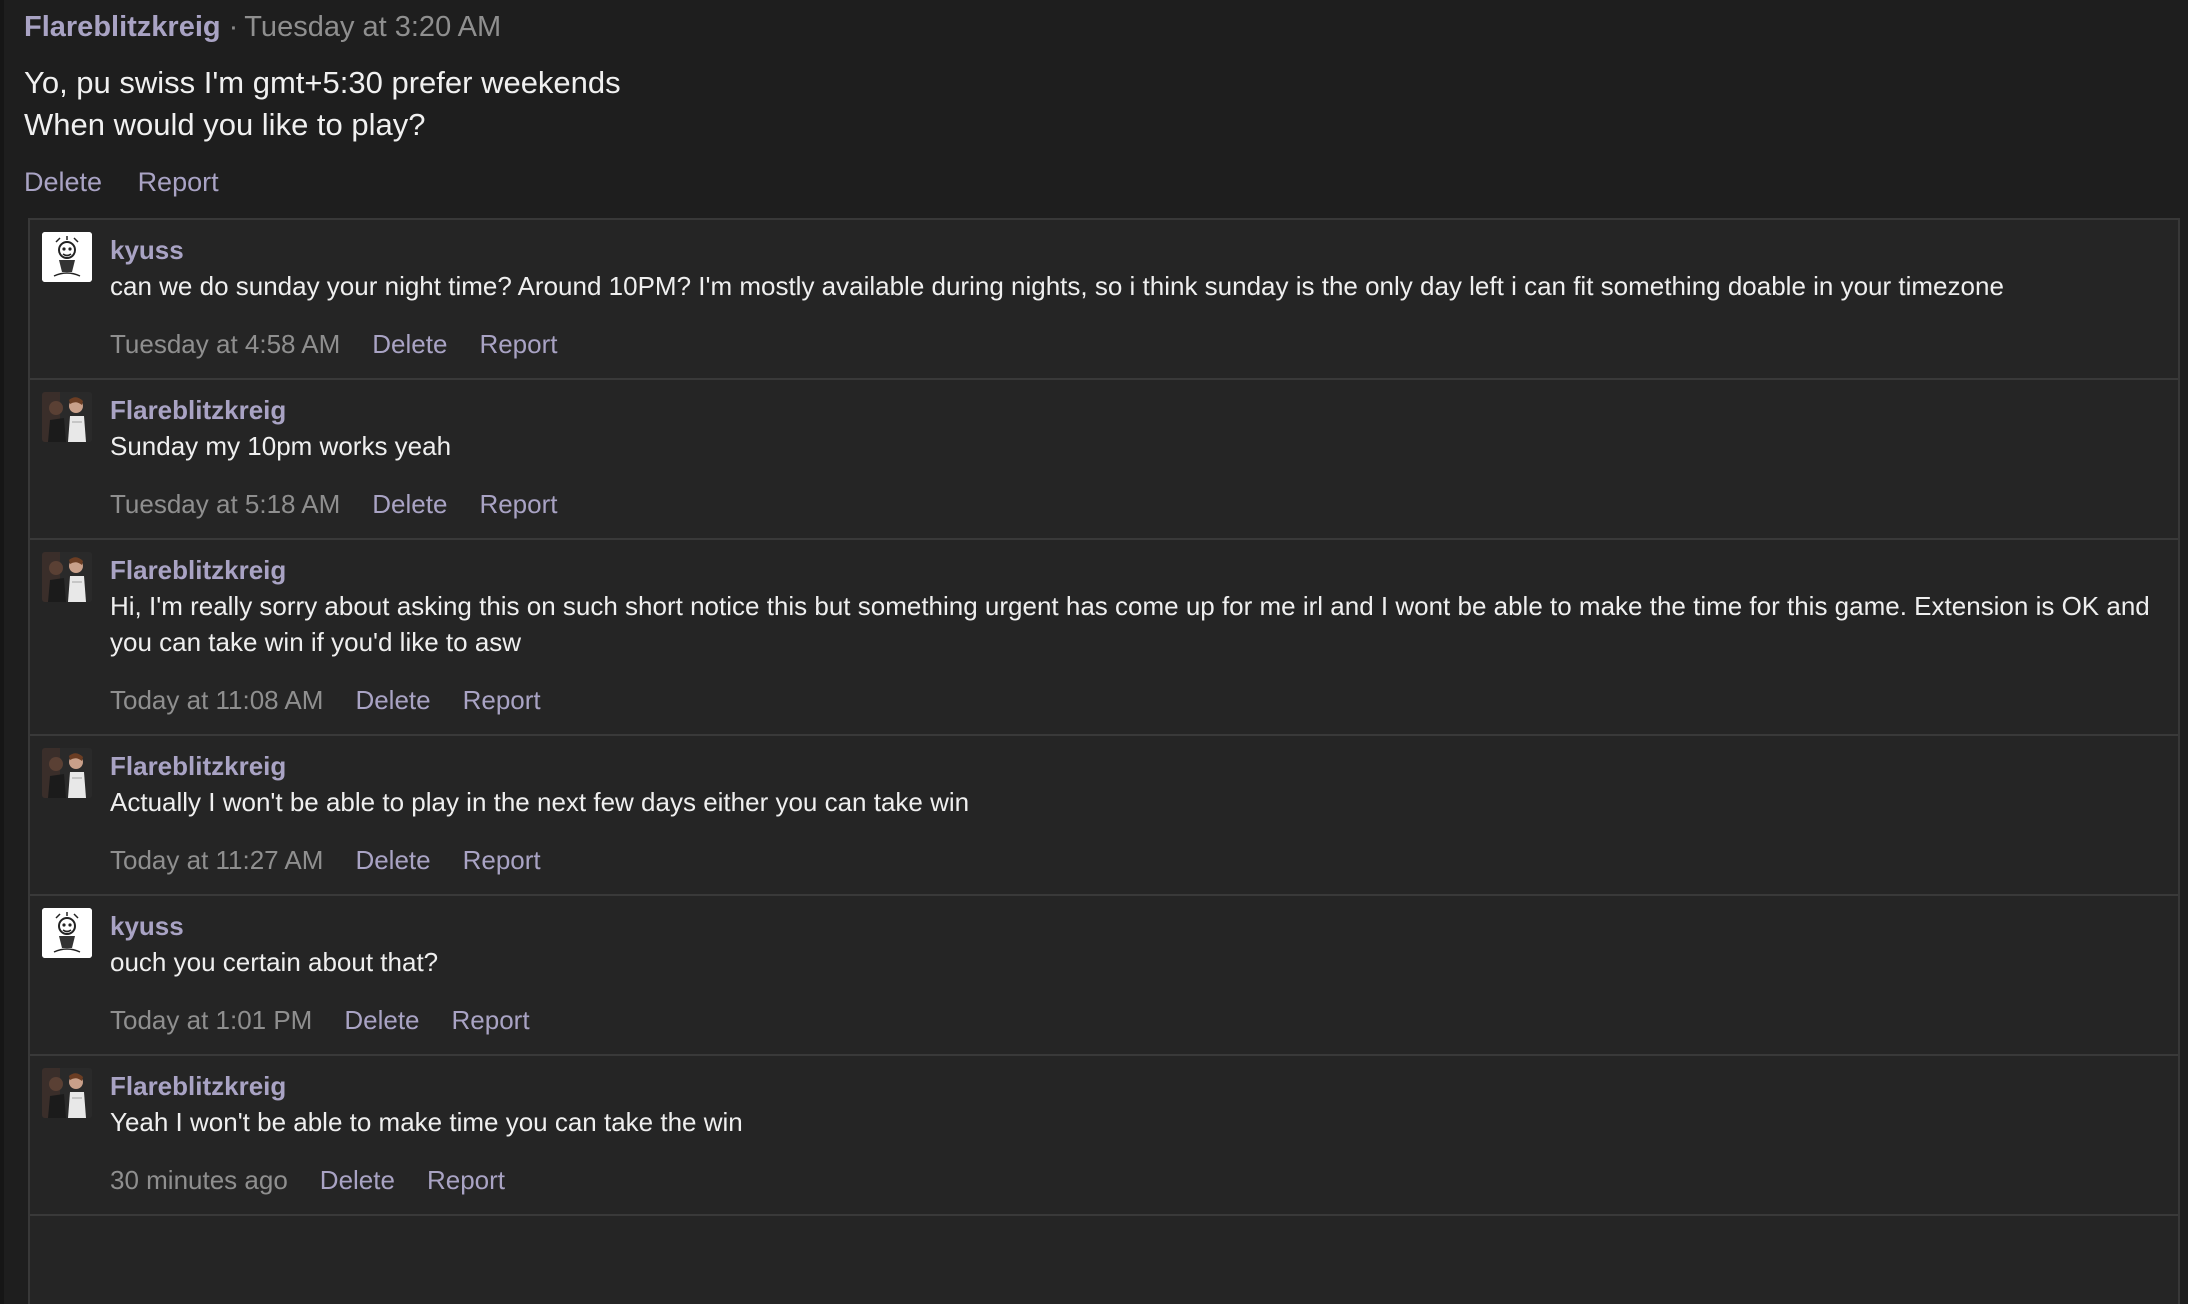  Describe the element at coordinates (1134, 868) in the screenshot. I see `reply-footer: Today at 11:27 AM Delete Report` at that location.